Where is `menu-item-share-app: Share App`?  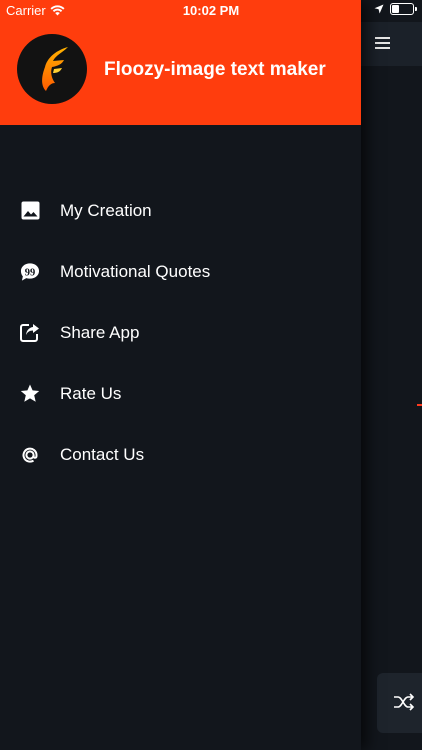 menu-item-share-app: Share App is located at coordinates (180, 332).